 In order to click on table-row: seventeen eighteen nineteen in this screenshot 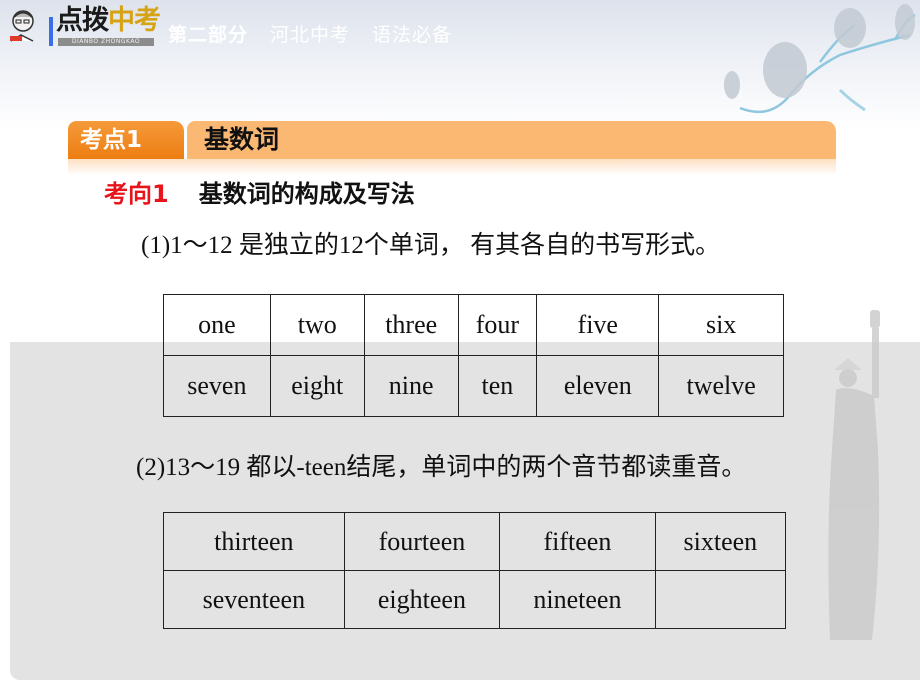, I will do `click(475, 599)`.